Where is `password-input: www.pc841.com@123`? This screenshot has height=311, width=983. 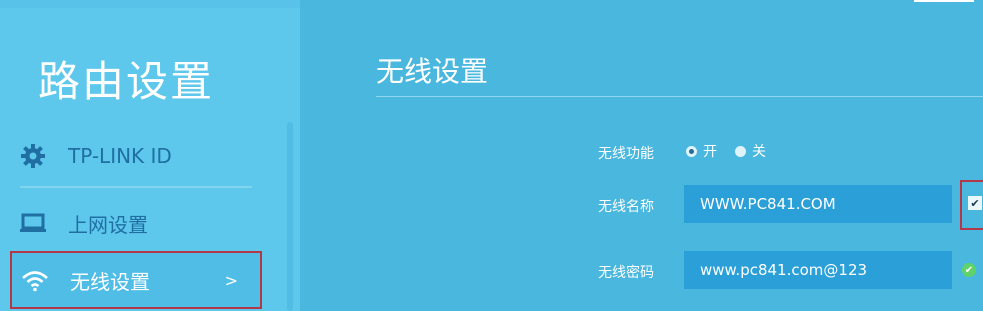
password-input: www.pc841.com@123 is located at coordinates (818, 270).